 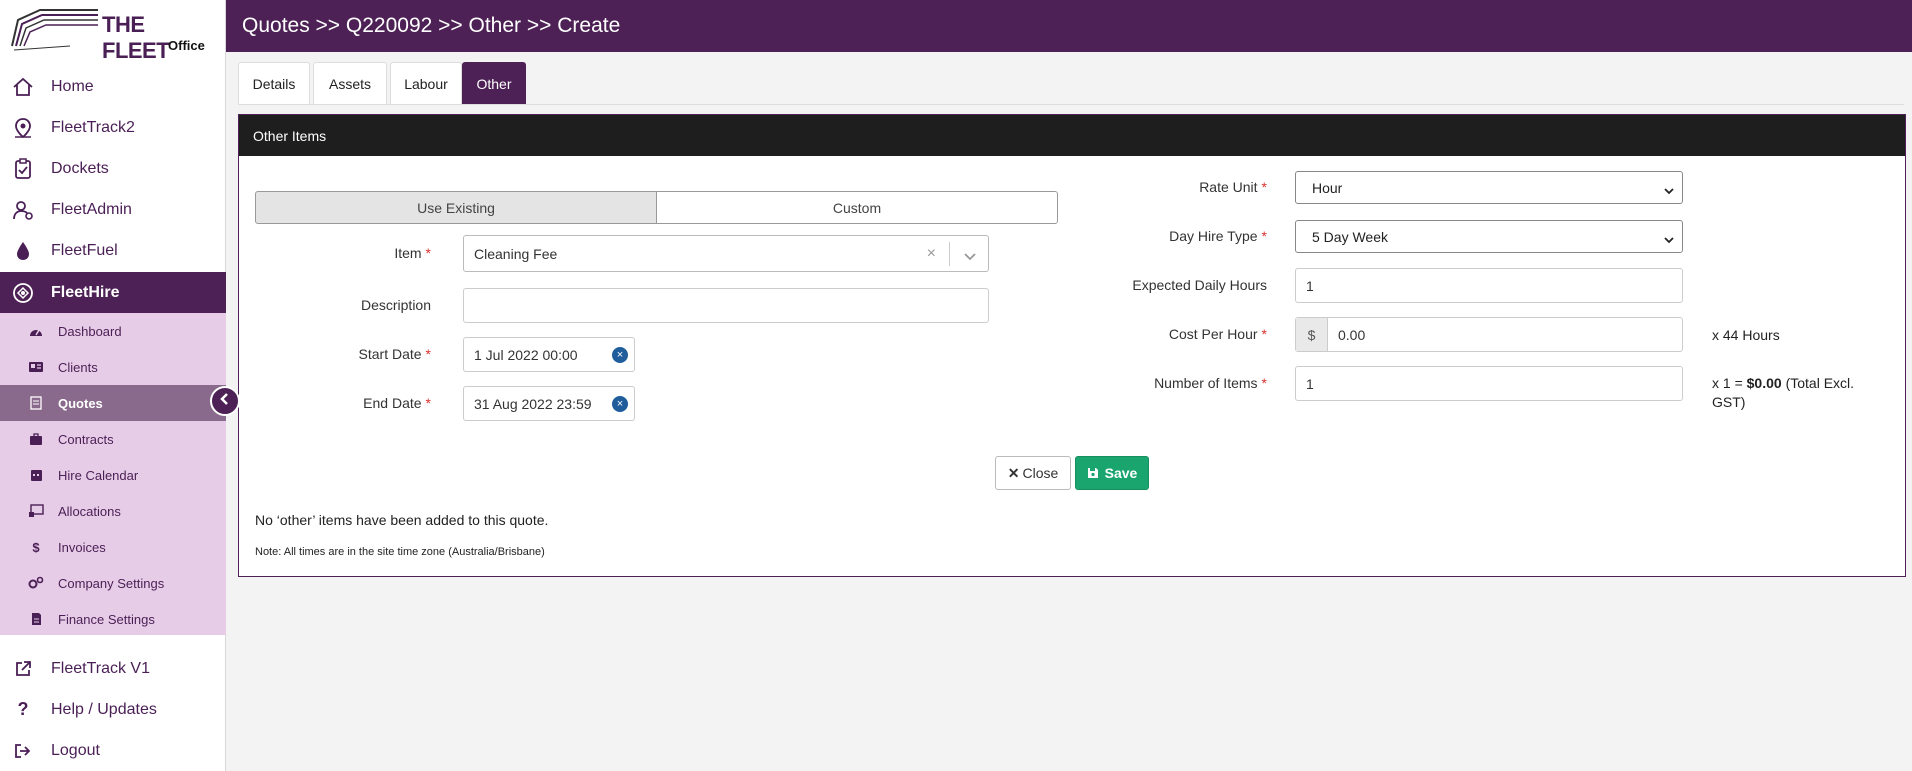 I want to click on rate-unit-value: Hour, so click(x=1327, y=187).